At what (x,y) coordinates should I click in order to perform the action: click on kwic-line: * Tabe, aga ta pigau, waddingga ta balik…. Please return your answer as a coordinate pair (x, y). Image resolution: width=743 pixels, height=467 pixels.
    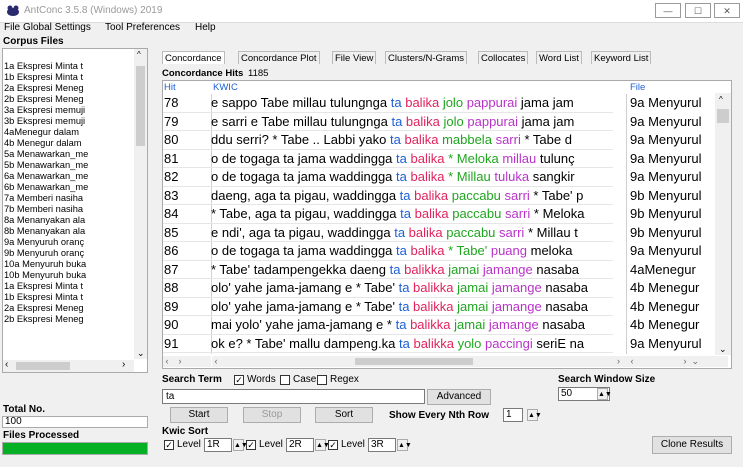
    Looking at the image, I should click on (411, 214).